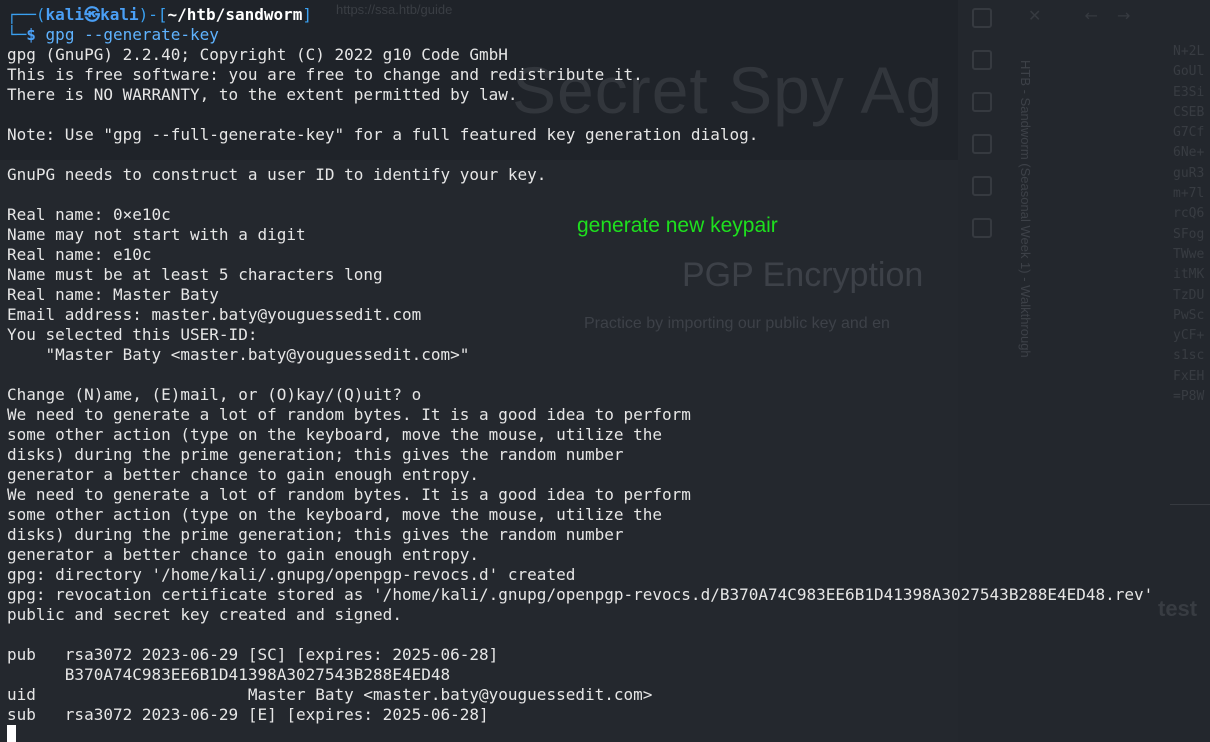  What do you see at coordinates (31, 34) in the screenshot?
I see `prompt-dollar: $` at bounding box center [31, 34].